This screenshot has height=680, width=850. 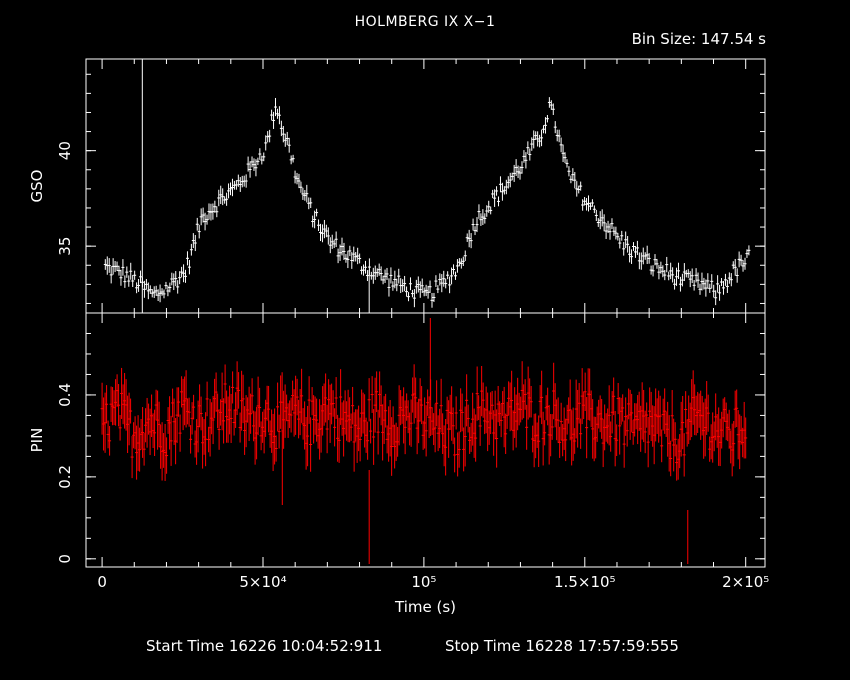 I want to click on pin-y-tick-label: 0.4, so click(x=65, y=395).